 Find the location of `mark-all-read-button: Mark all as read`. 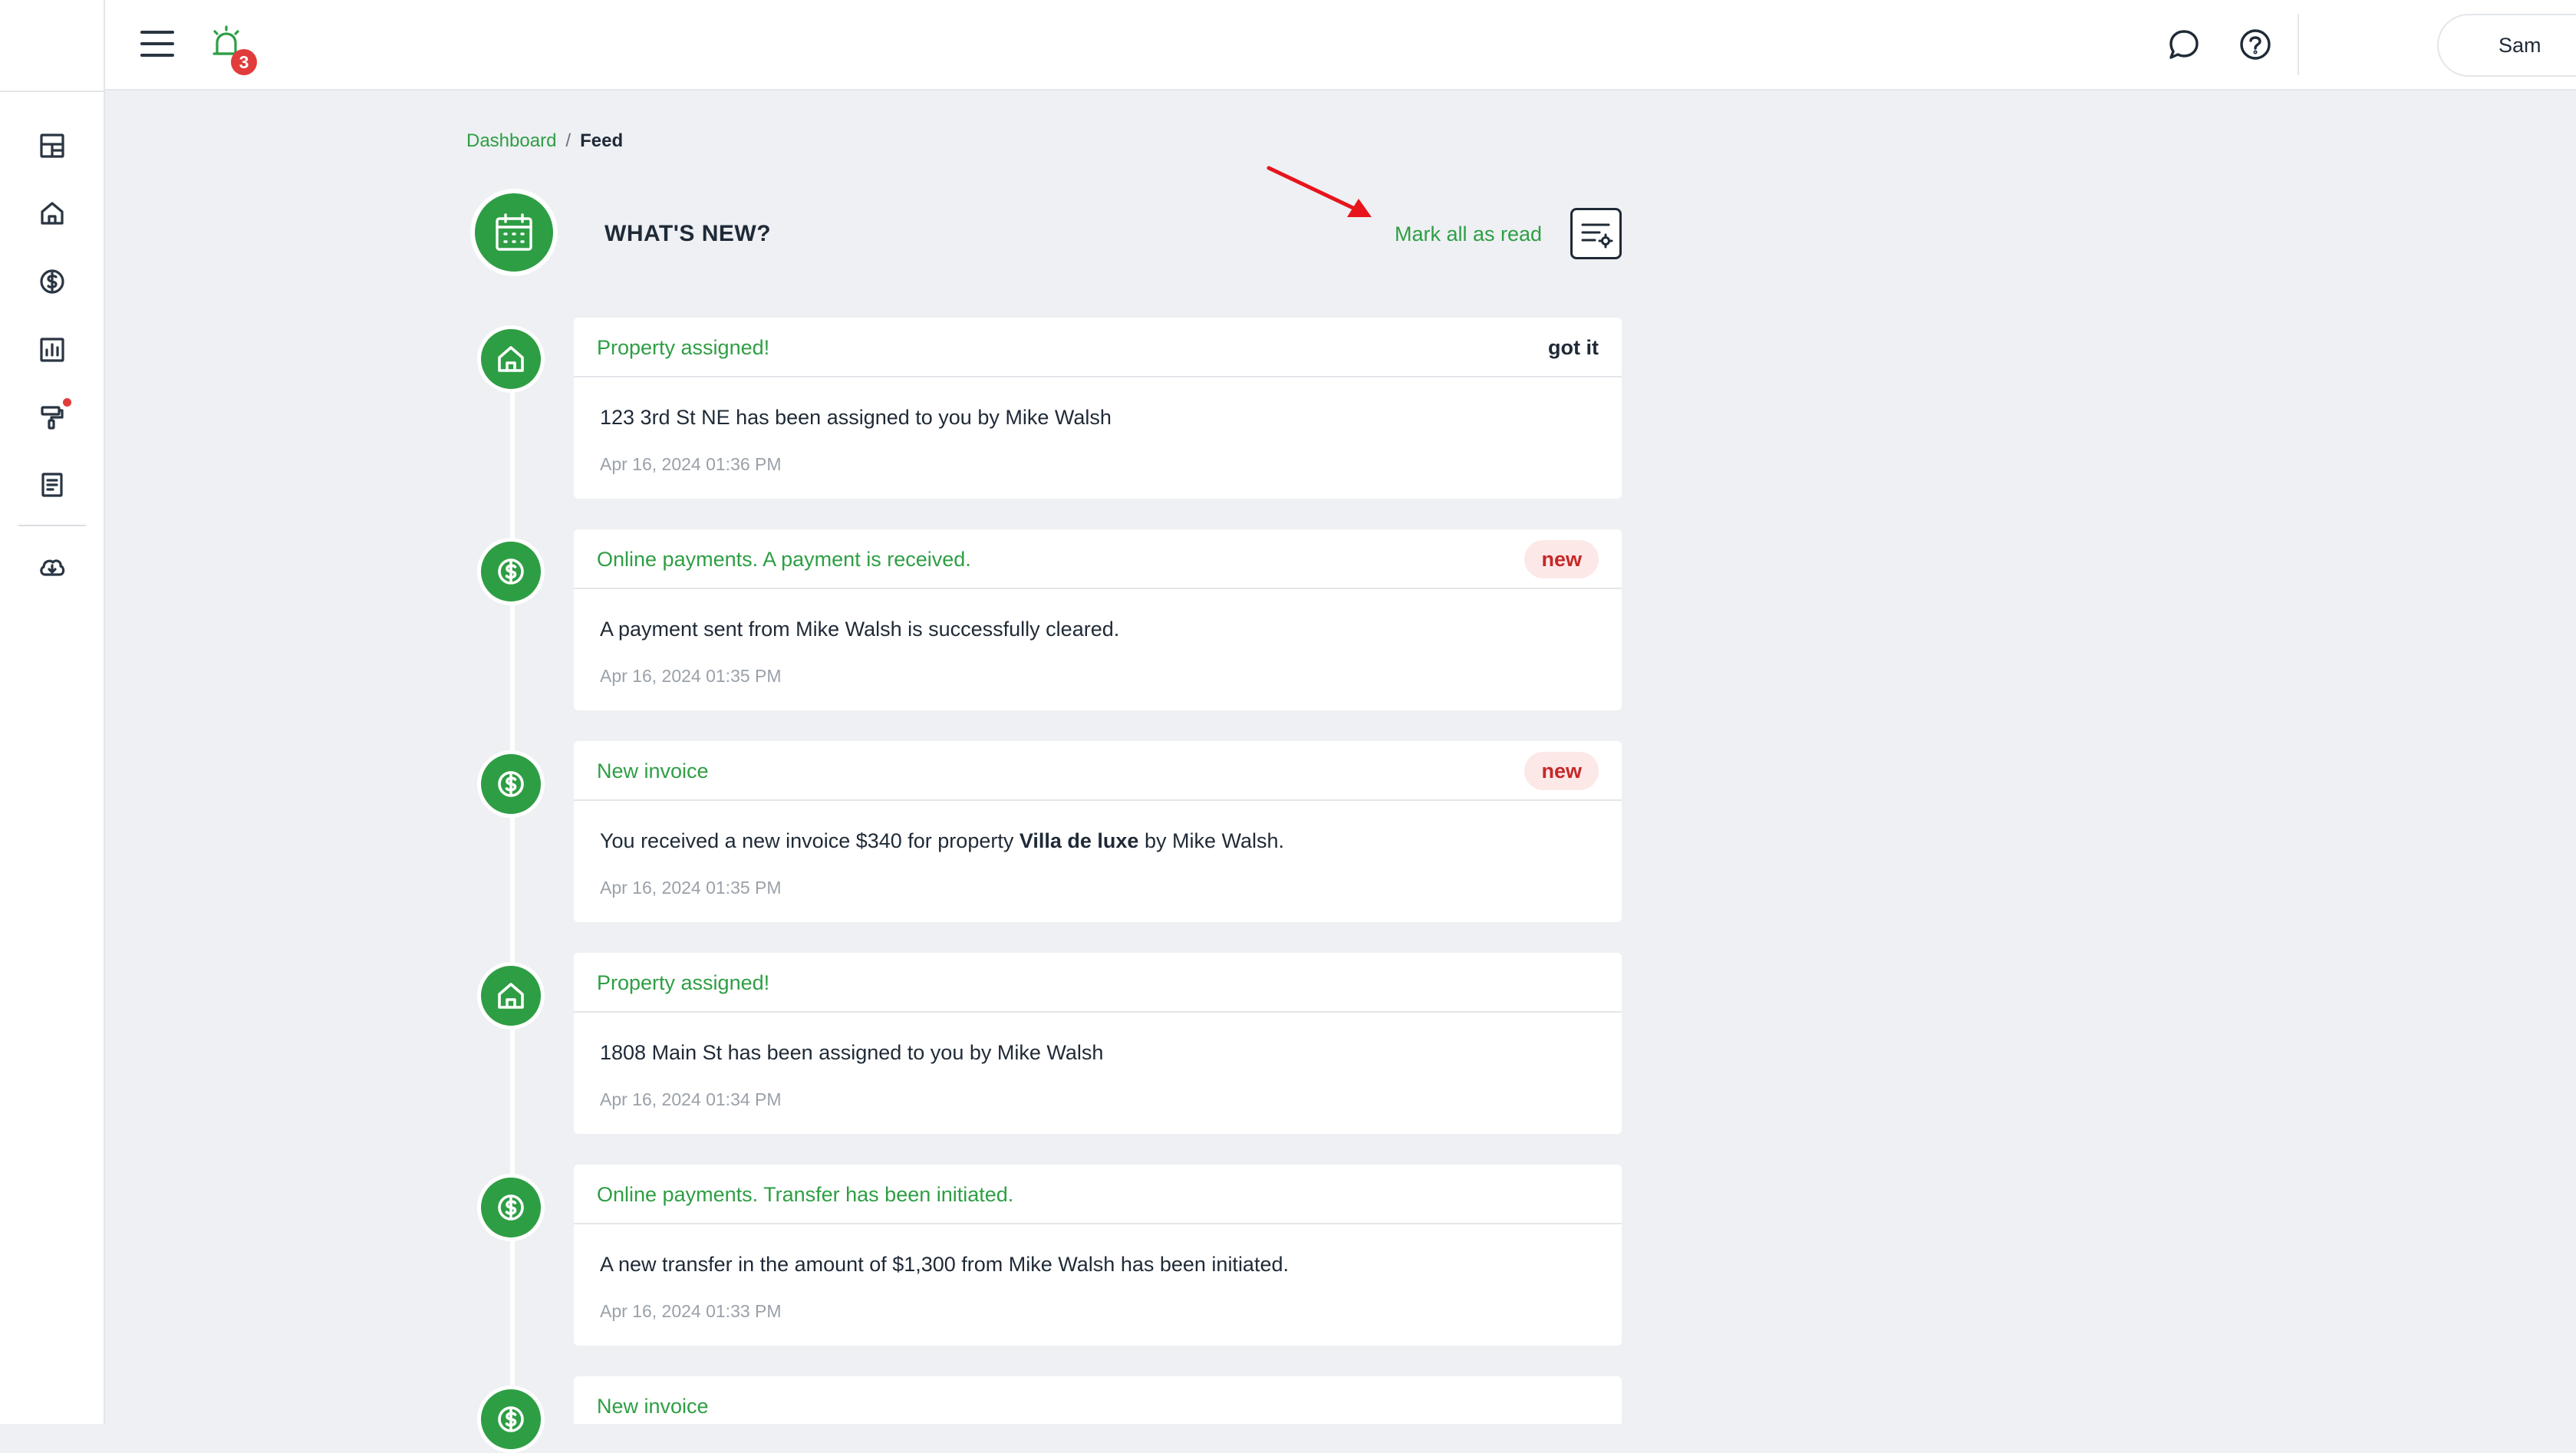

mark-all-read-button: Mark all as read is located at coordinates (1468, 234).